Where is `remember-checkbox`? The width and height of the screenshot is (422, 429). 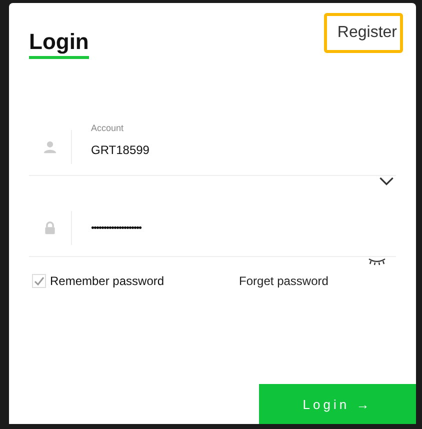 remember-checkbox is located at coordinates (39, 281).